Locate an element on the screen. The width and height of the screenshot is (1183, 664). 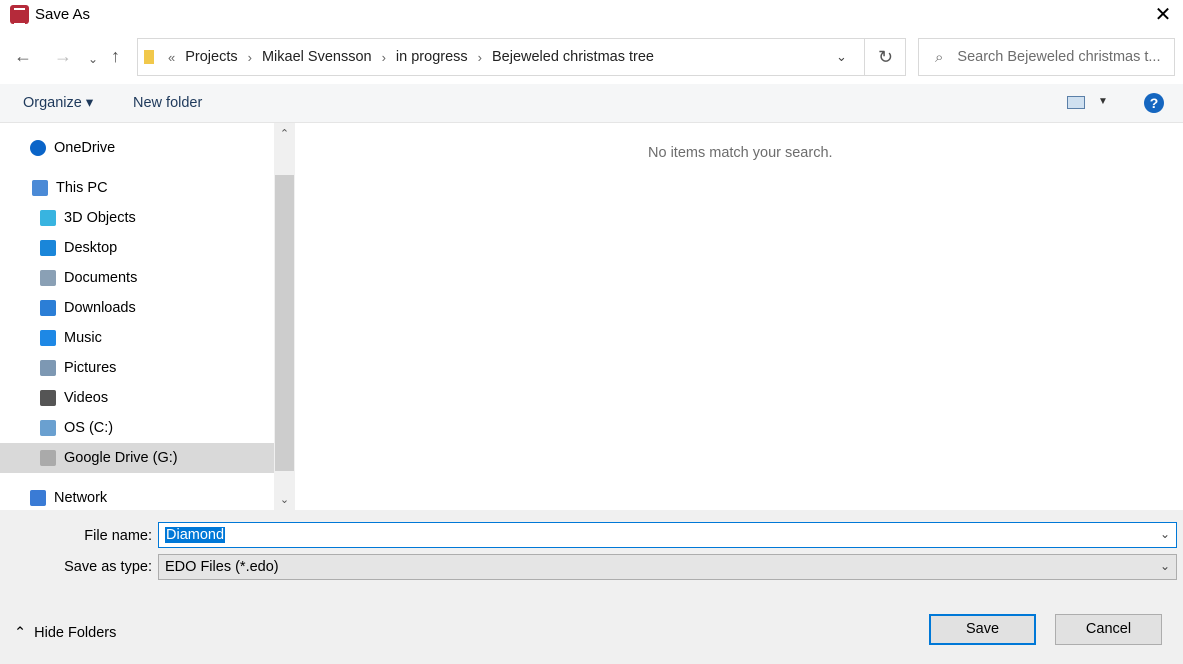
nav-item-label: Network is located at coordinates (81, 498).